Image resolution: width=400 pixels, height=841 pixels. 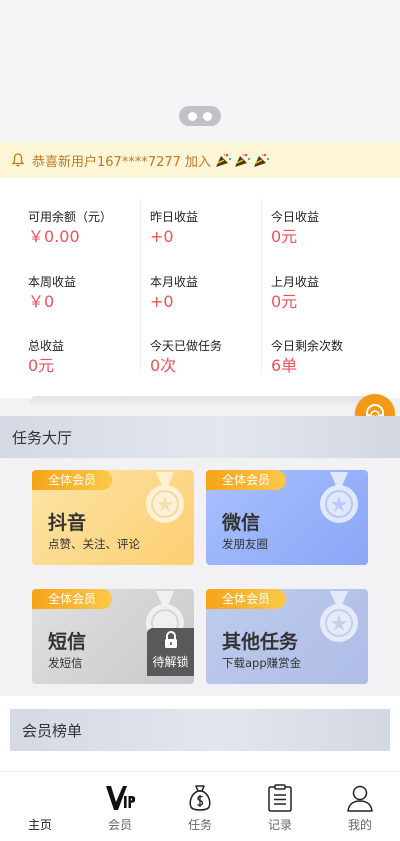 What do you see at coordinates (122, 162) in the screenshot?
I see `notice-text: 恭喜新用户167****7277 加入` at bounding box center [122, 162].